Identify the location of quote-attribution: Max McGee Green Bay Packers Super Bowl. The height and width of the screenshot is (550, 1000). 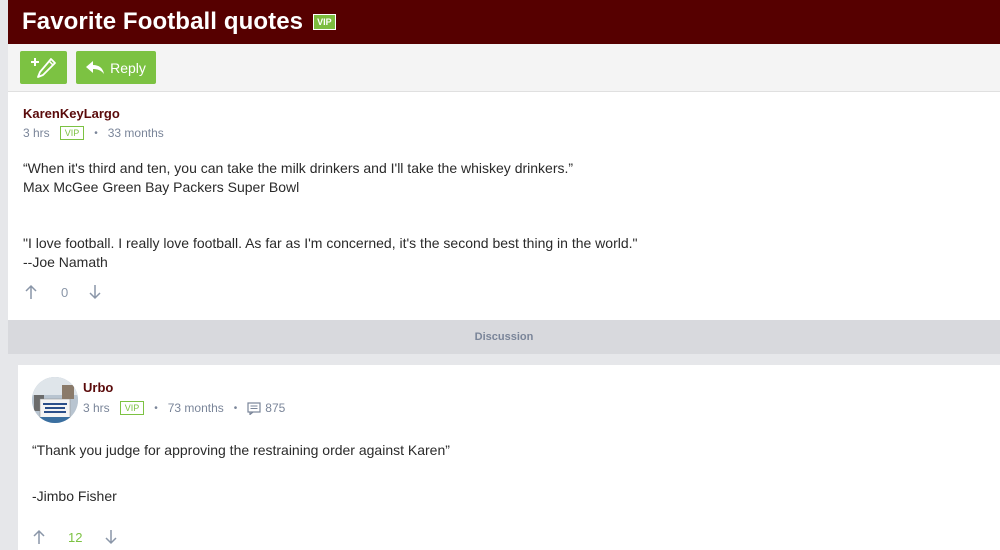
(161, 187).